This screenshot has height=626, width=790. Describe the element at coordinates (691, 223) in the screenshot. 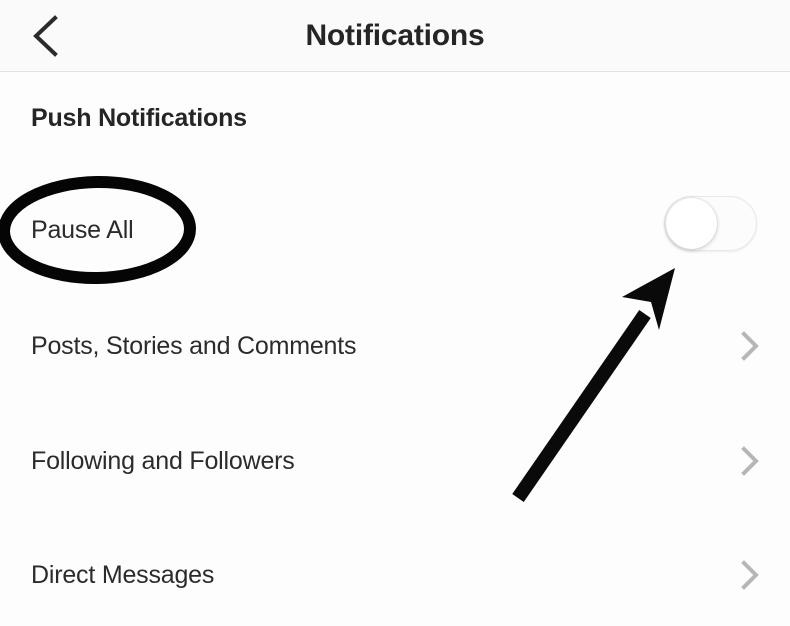

I see `toggle-knob` at that location.